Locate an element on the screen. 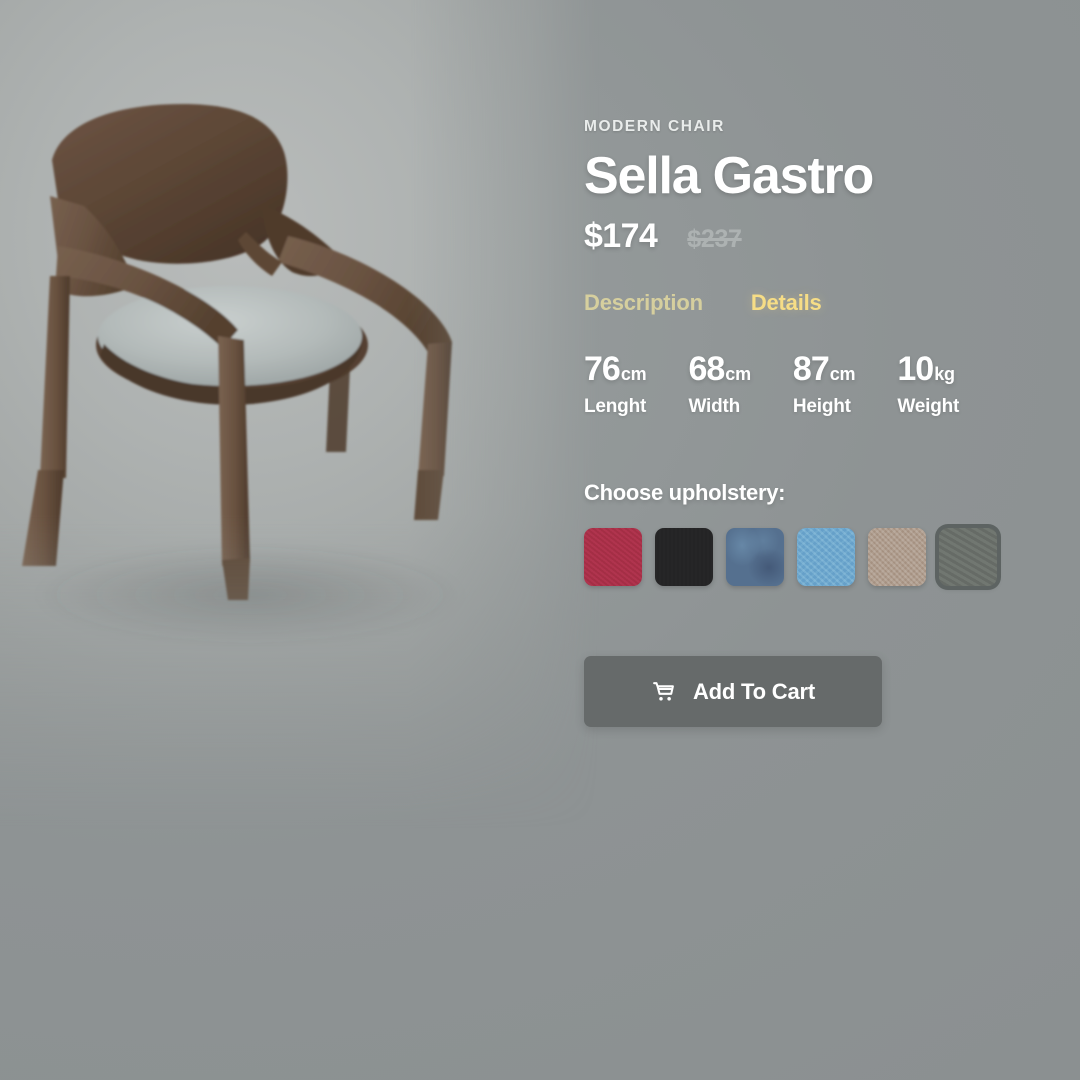 This screenshot has height=1080, width=1080. add-to-cart-label: Add To Cart is located at coordinates (754, 691).